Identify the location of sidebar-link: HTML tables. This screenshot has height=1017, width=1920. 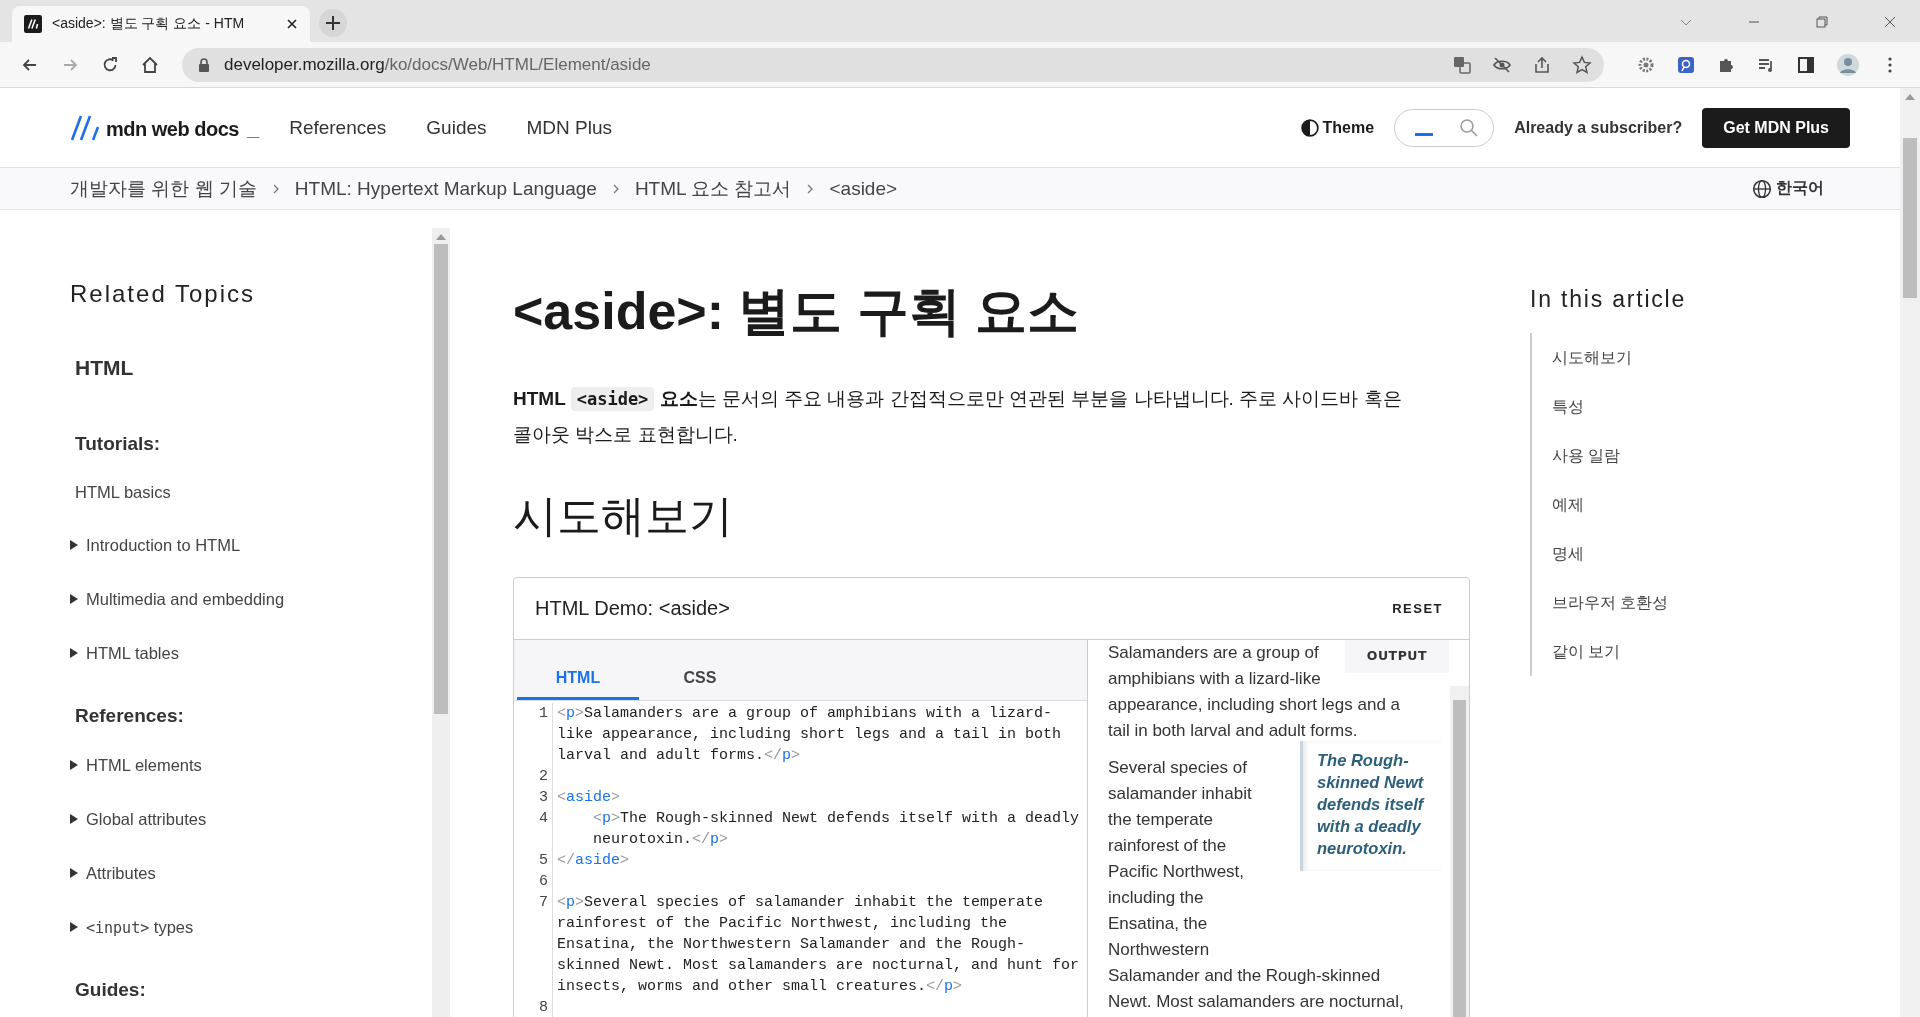
(132, 653).